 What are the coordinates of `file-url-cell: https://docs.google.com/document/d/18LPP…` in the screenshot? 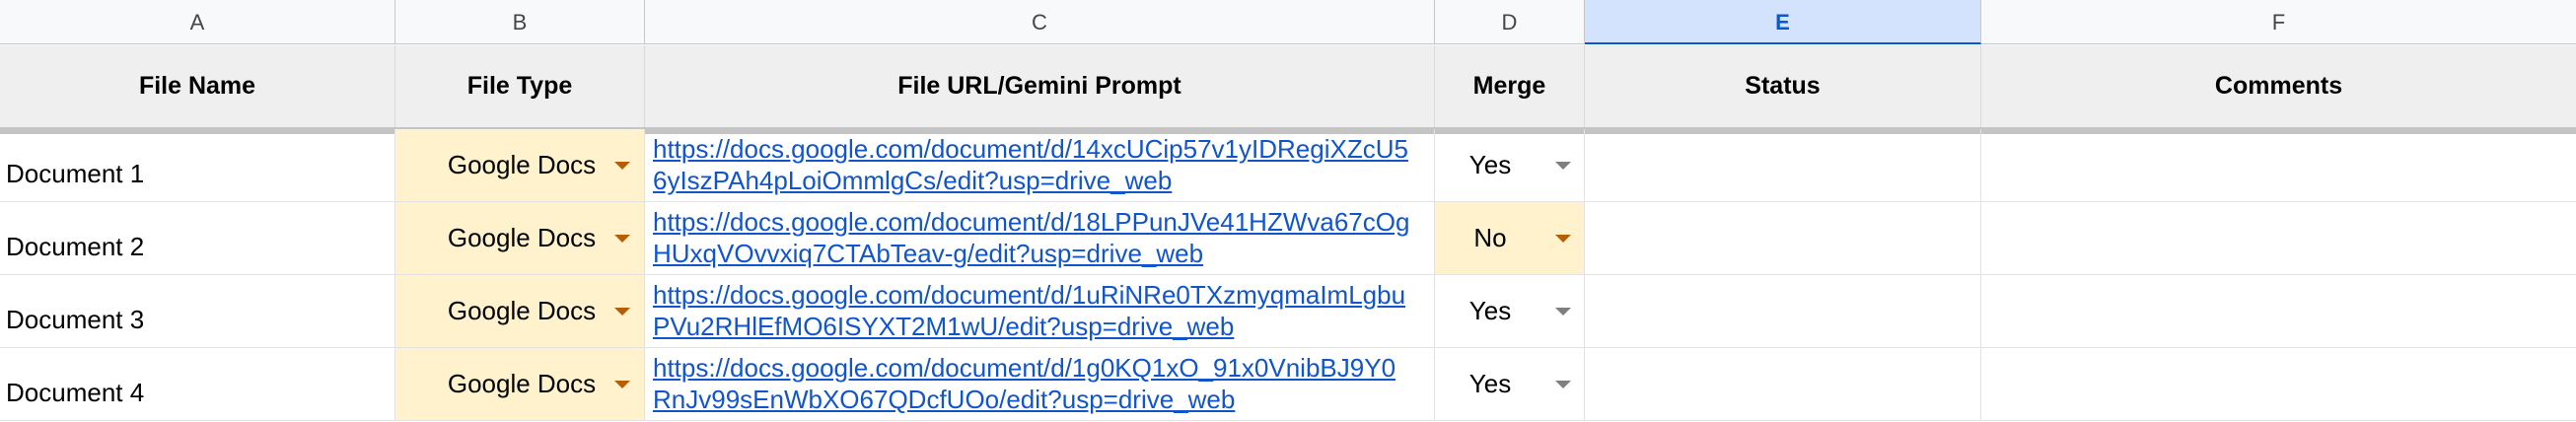 It's located at (1040, 238).